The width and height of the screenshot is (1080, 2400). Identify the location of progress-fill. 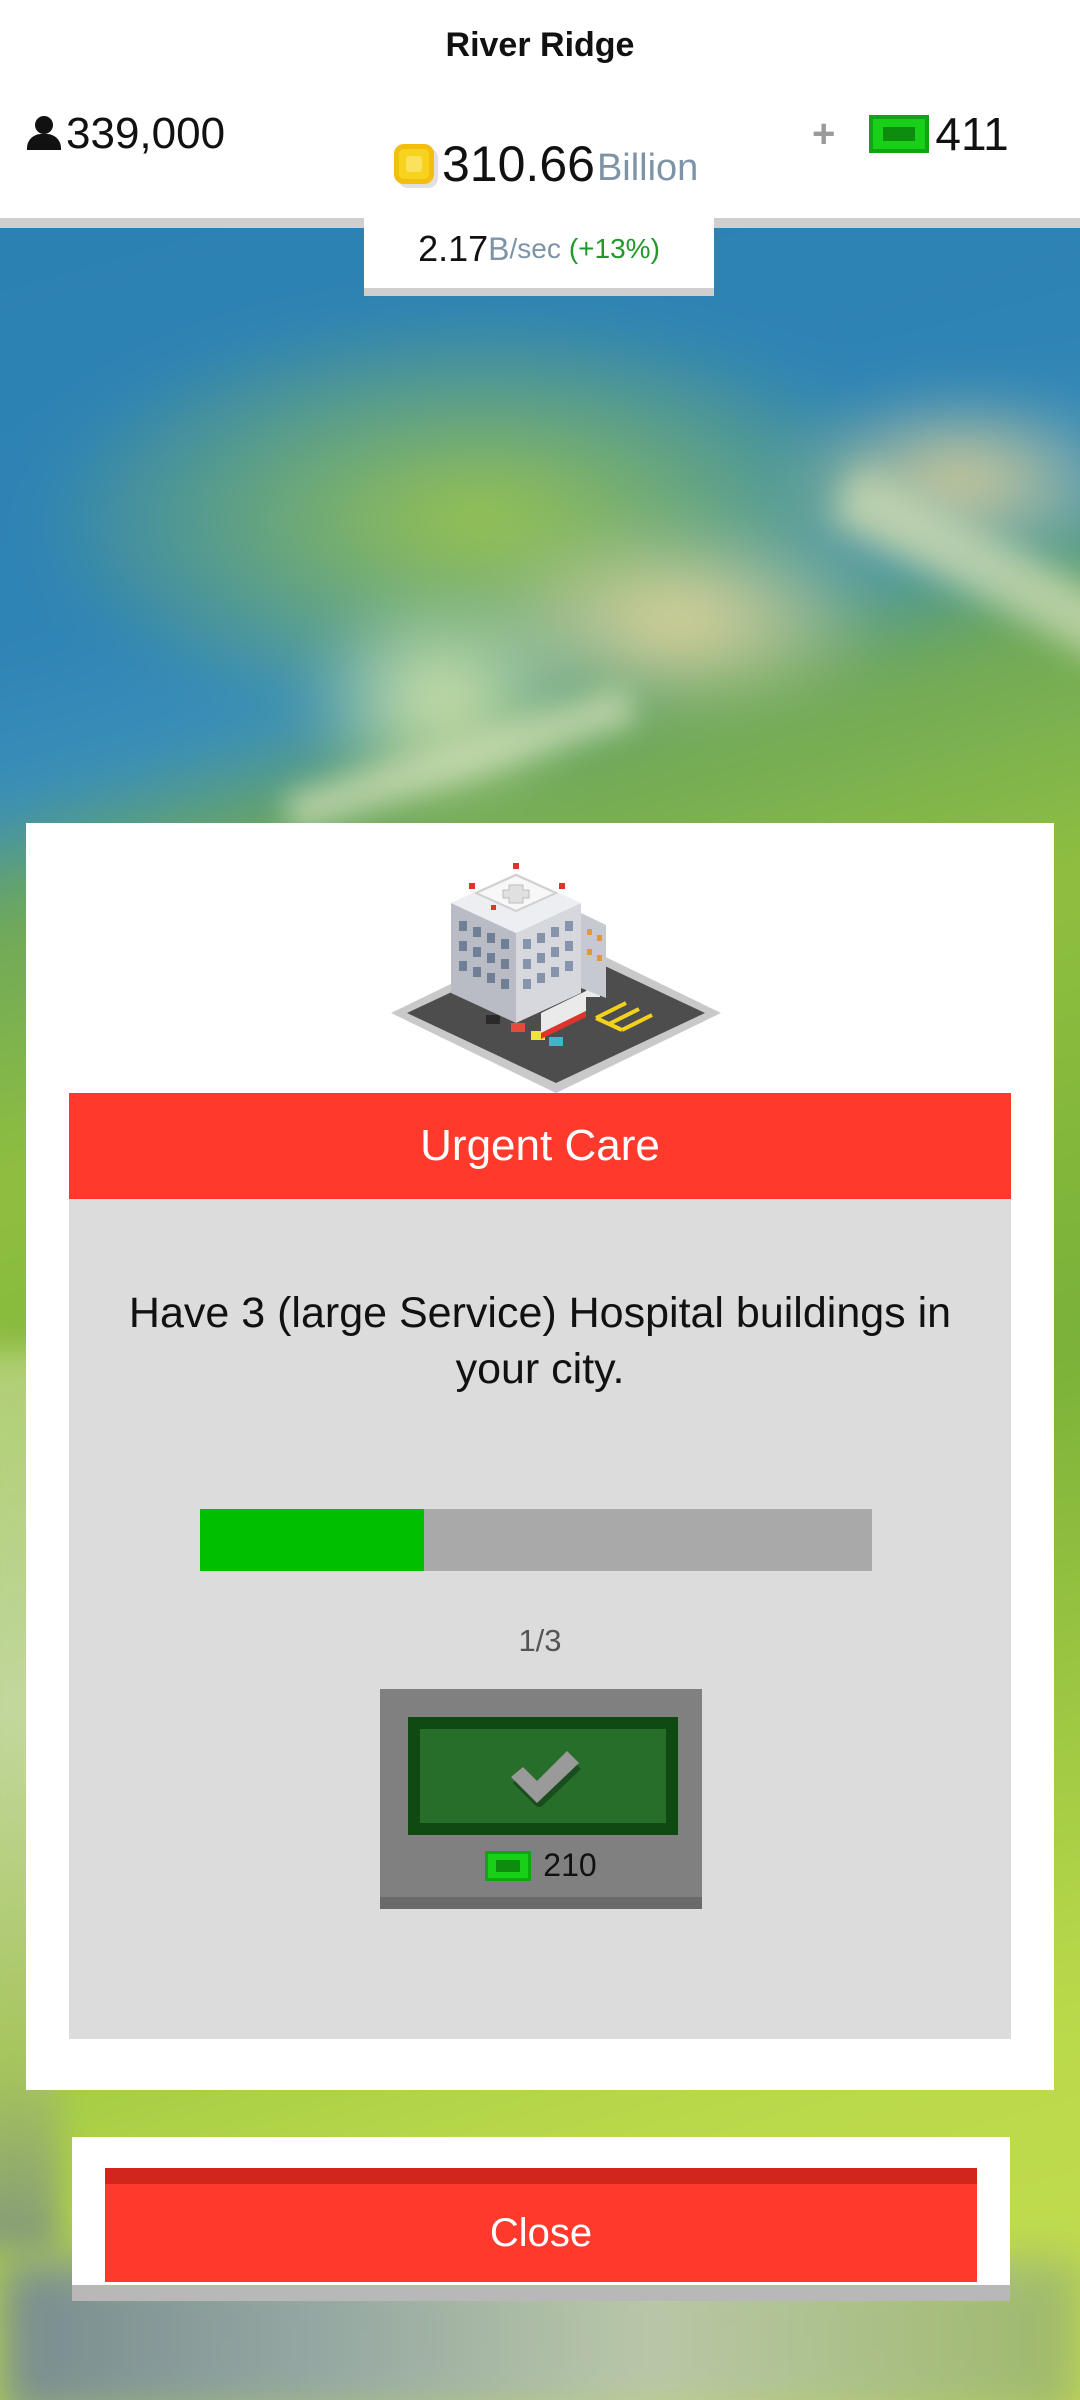
(312, 1540).